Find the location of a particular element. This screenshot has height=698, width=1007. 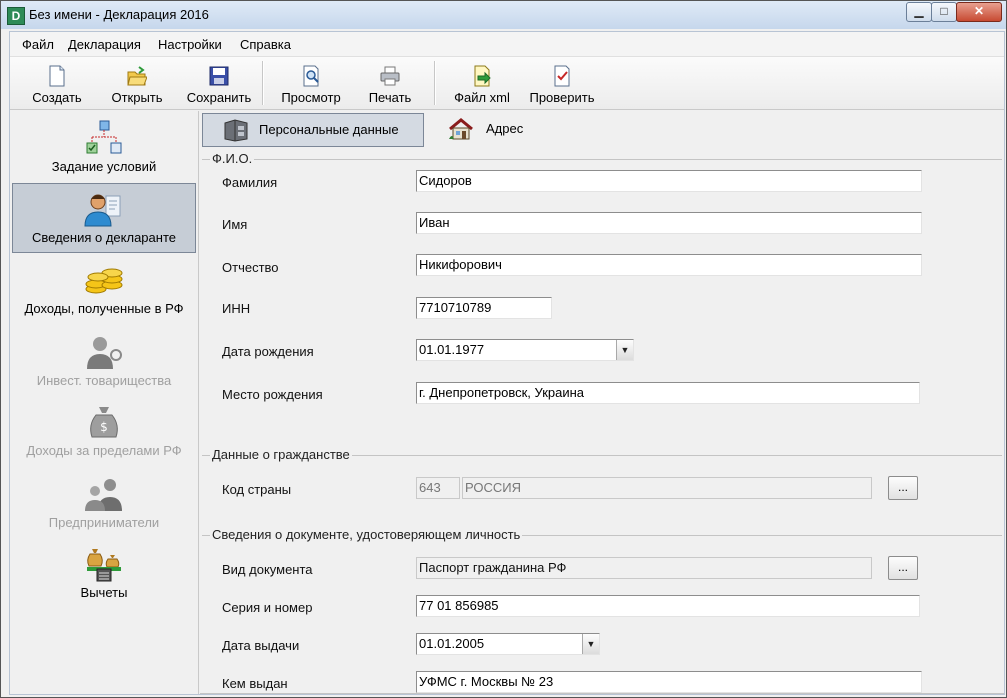

issue-date-label: Дата выдачи is located at coordinates (261, 645).